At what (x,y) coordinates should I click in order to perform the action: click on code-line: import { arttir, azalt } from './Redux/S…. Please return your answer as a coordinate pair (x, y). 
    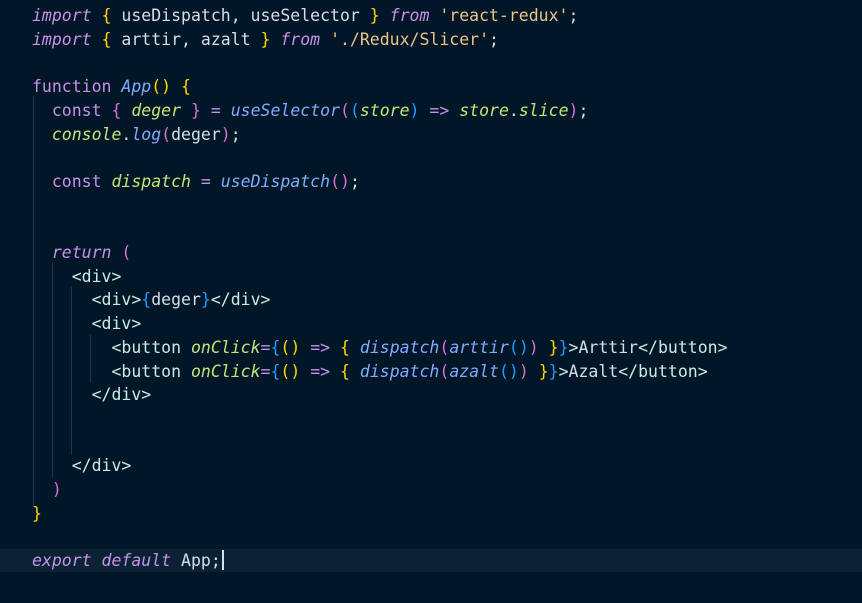
    Looking at the image, I should click on (431, 39).